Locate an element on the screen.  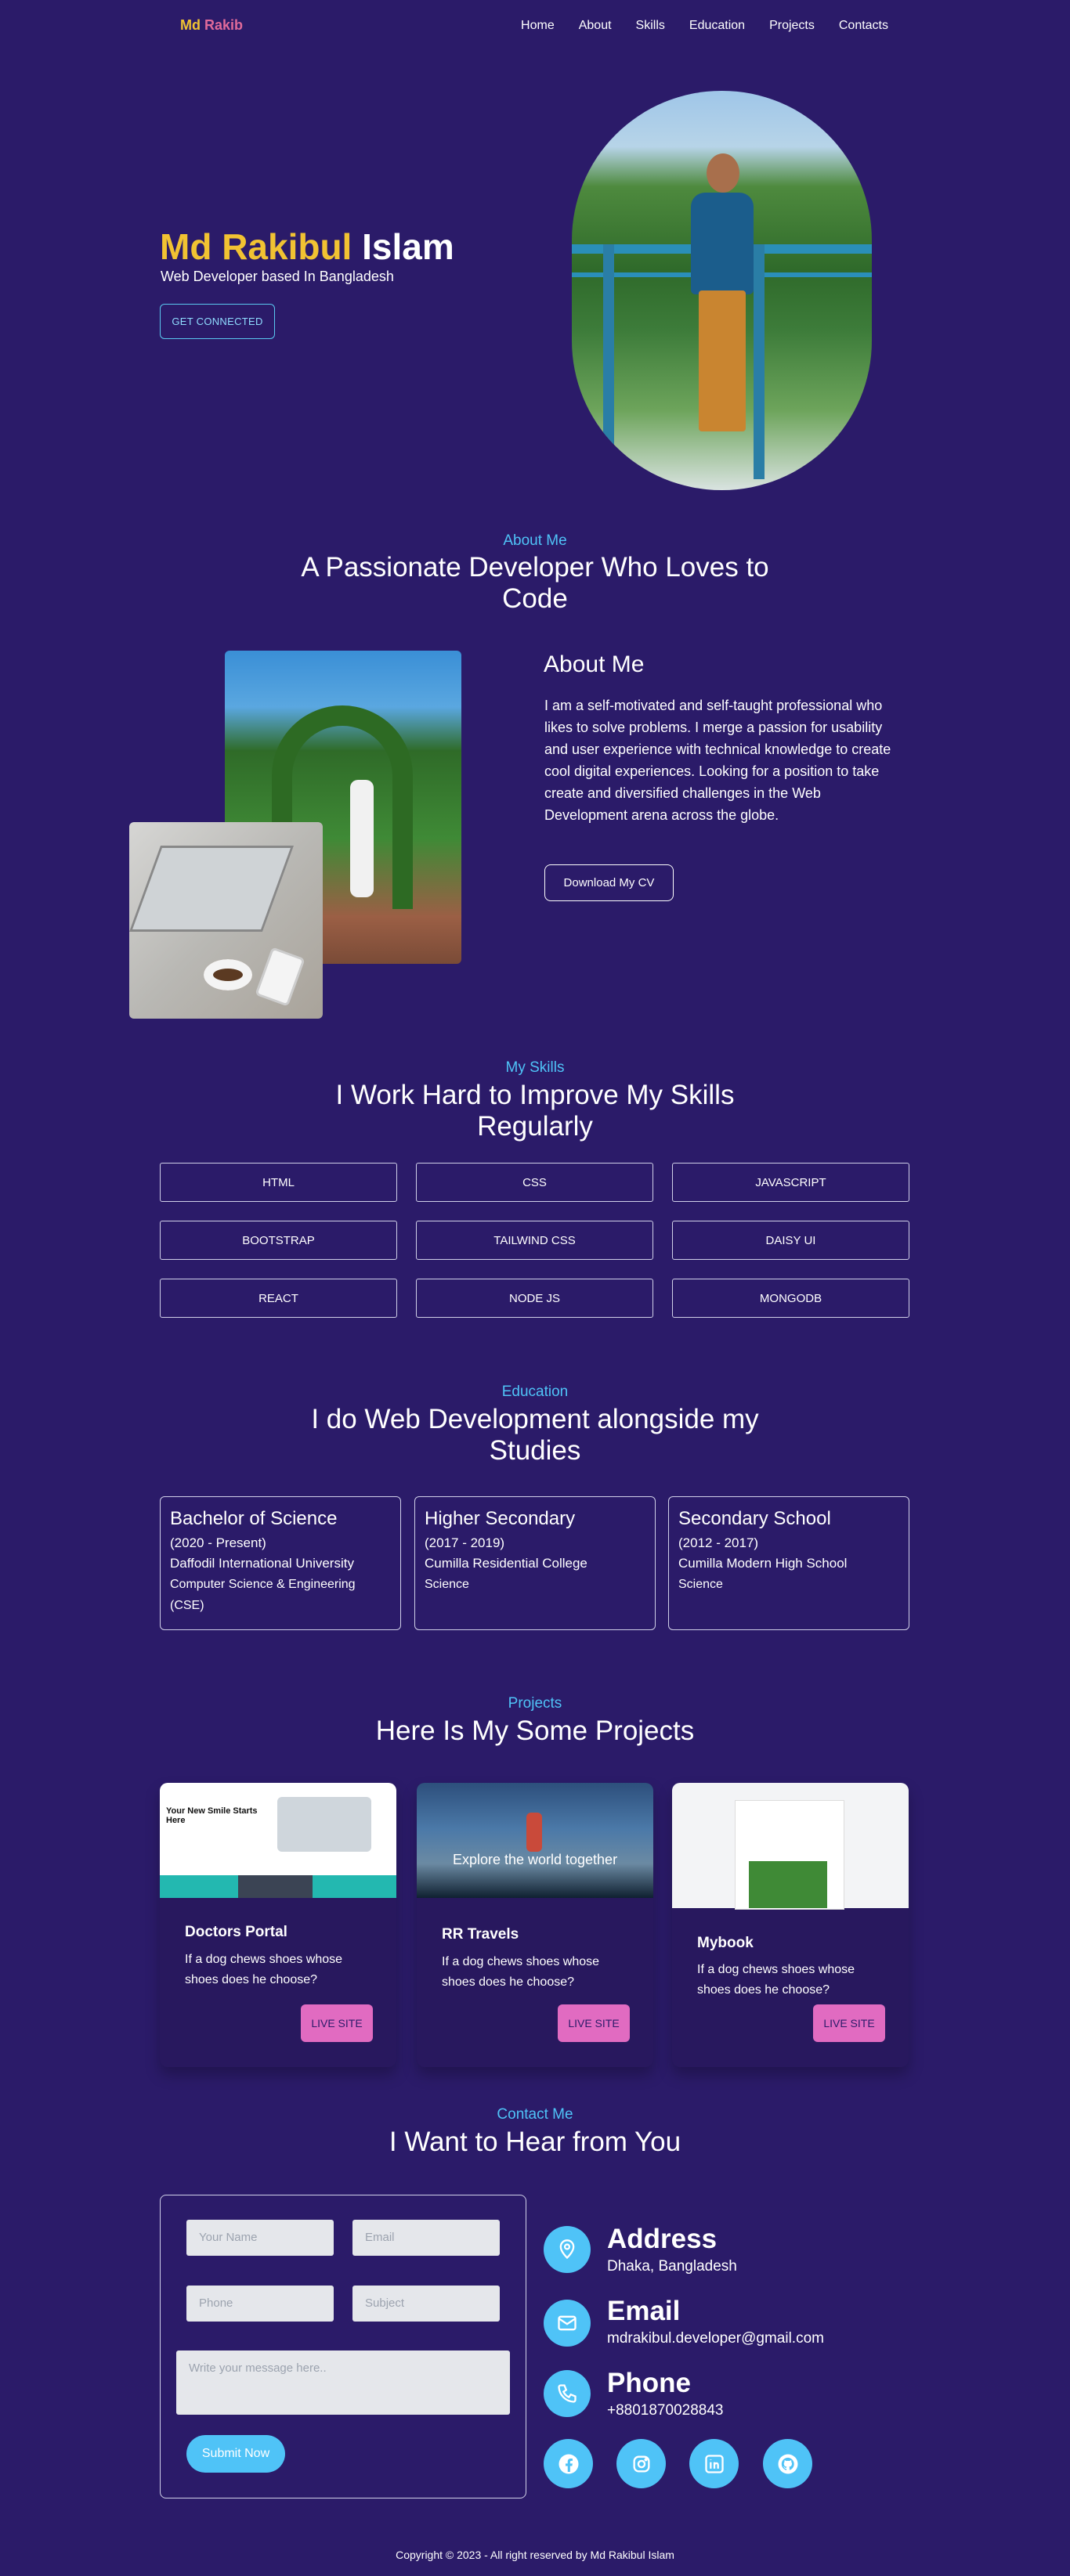
photo-cup is located at coordinates (228, 974).